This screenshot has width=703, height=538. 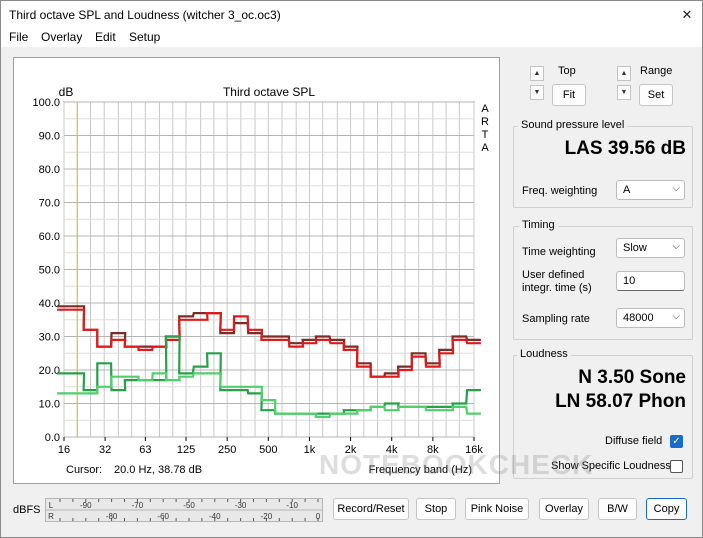 I want to click on range-label: Range, so click(x=656, y=71).